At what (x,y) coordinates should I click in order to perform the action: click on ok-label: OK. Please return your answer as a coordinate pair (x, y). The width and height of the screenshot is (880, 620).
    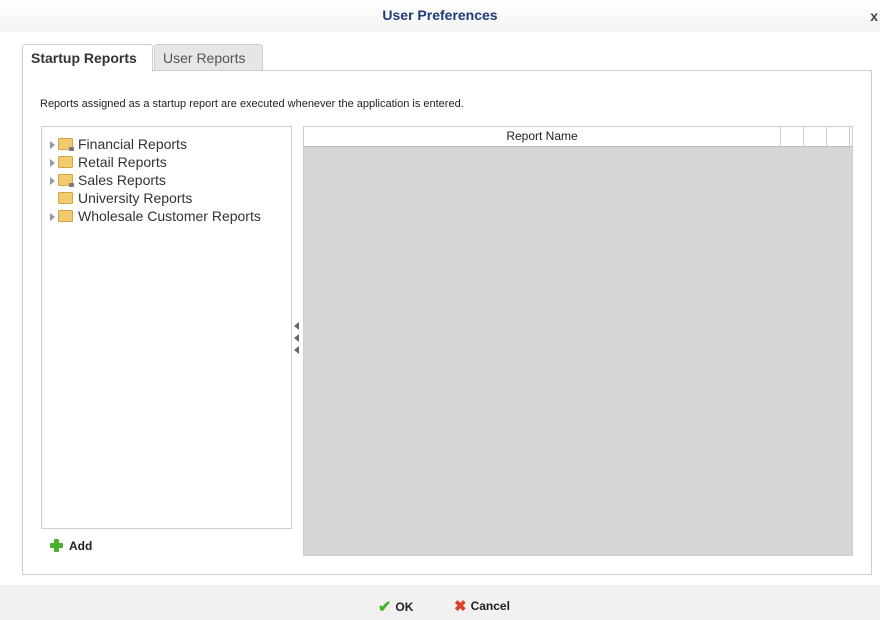
    Looking at the image, I should click on (404, 607).